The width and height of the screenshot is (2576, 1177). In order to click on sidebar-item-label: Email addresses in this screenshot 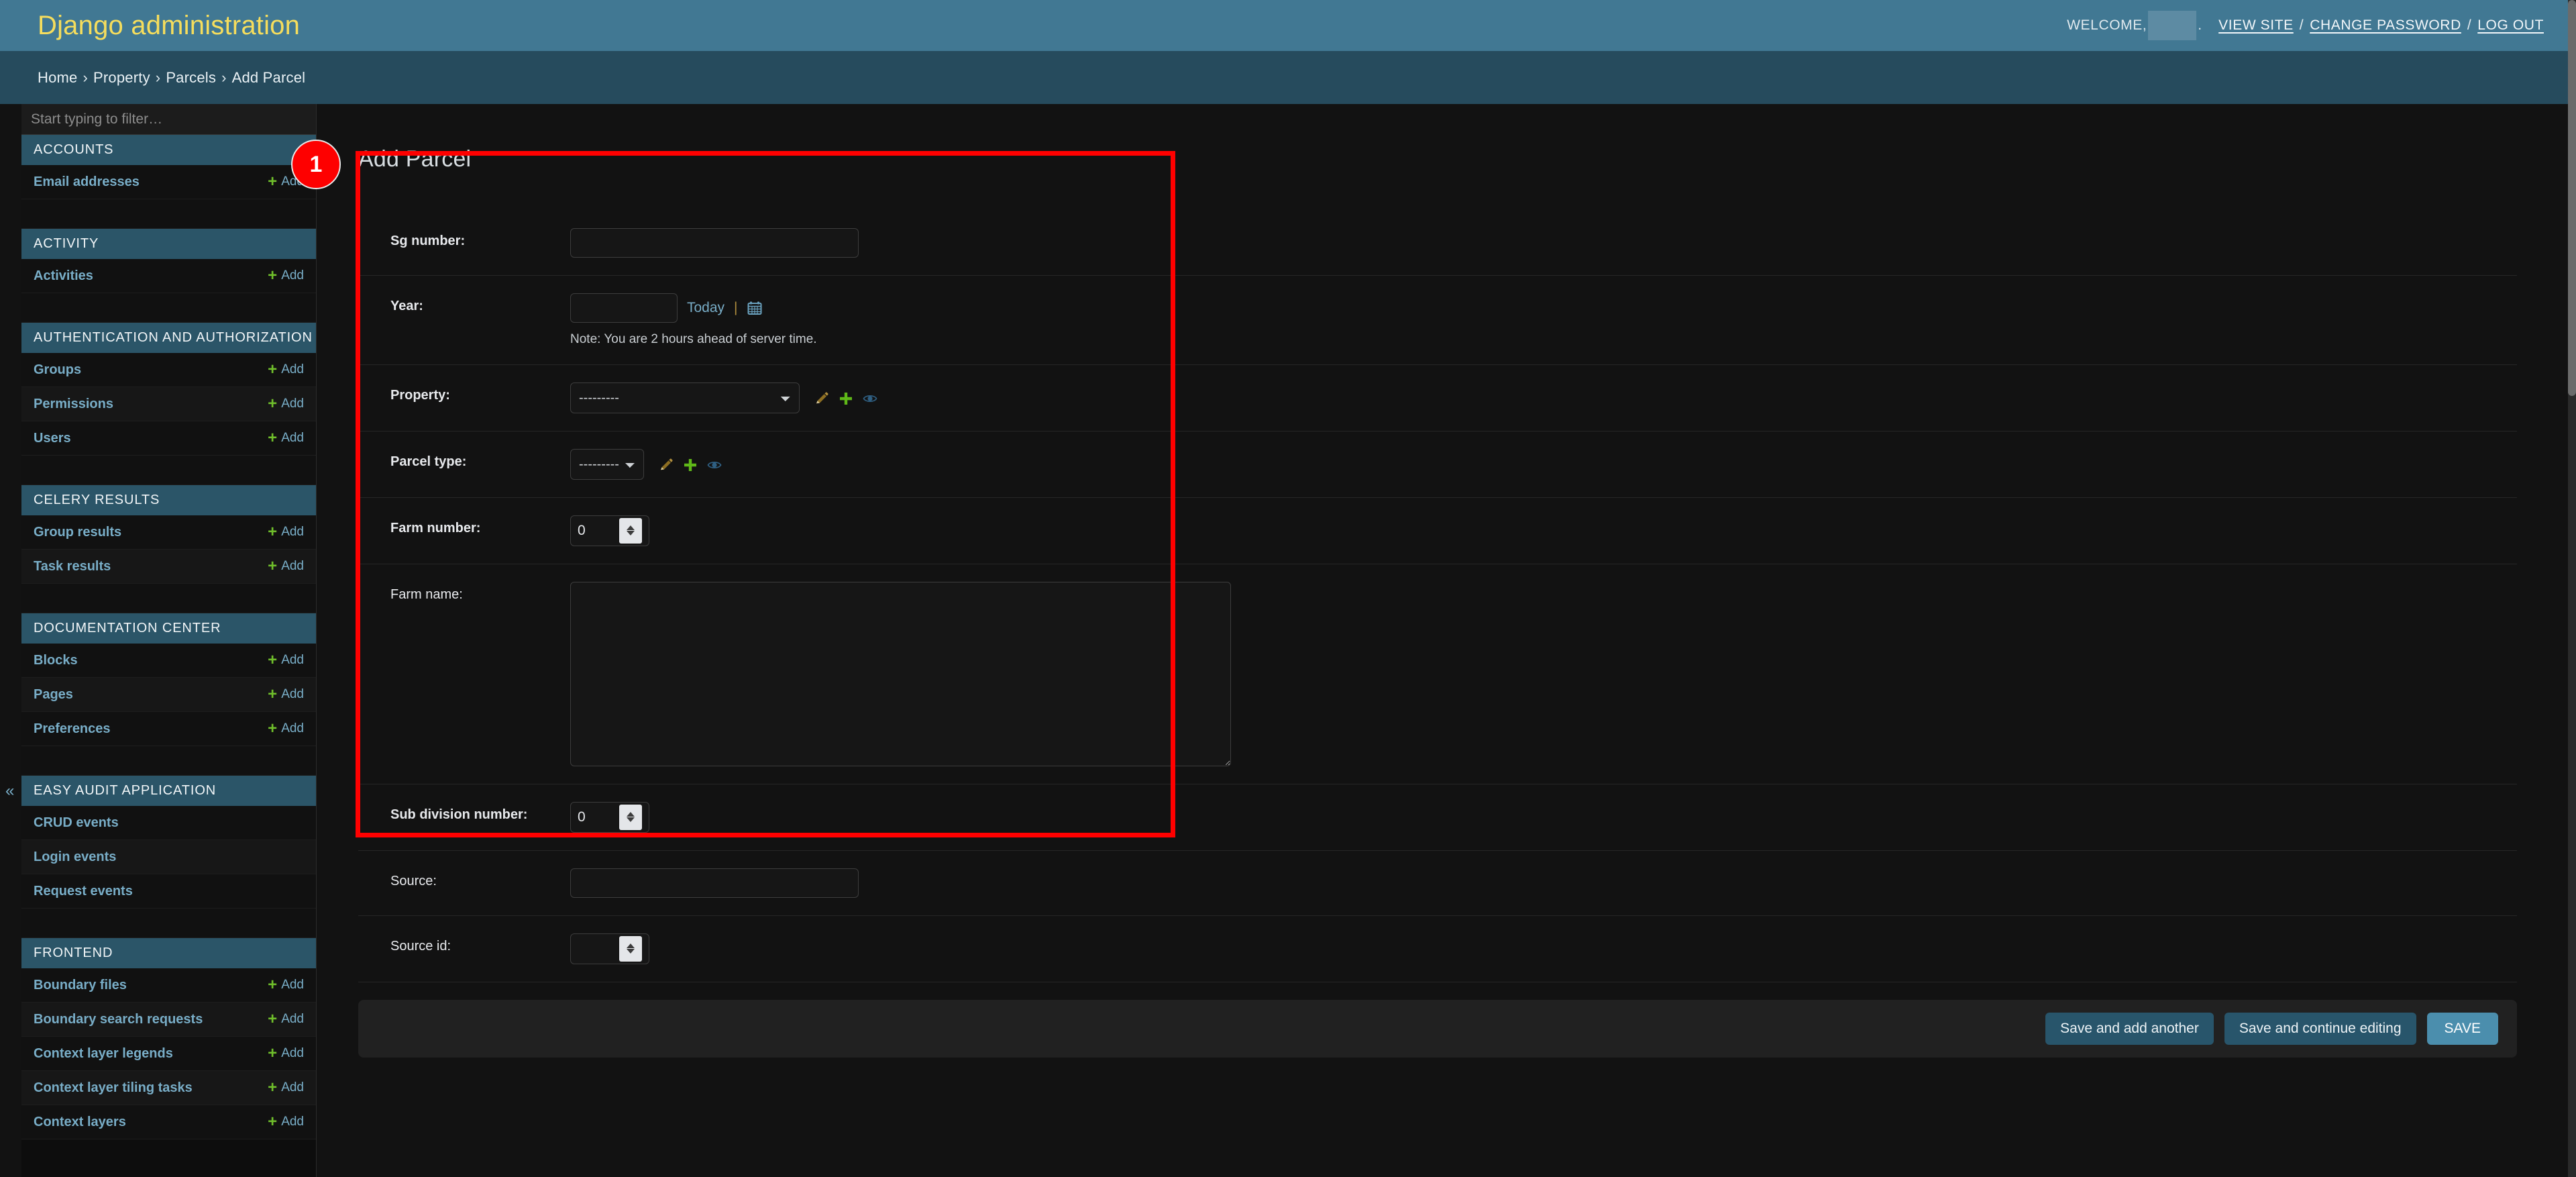, I will do `click(87, 182)`.